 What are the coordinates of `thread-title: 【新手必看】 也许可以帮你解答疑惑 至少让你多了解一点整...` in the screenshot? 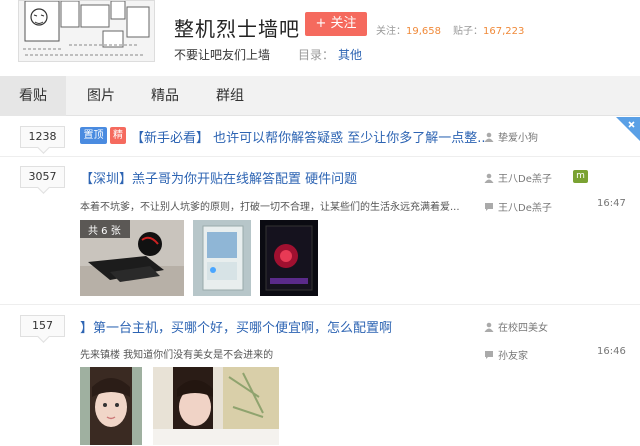 It's located at (310, 136).